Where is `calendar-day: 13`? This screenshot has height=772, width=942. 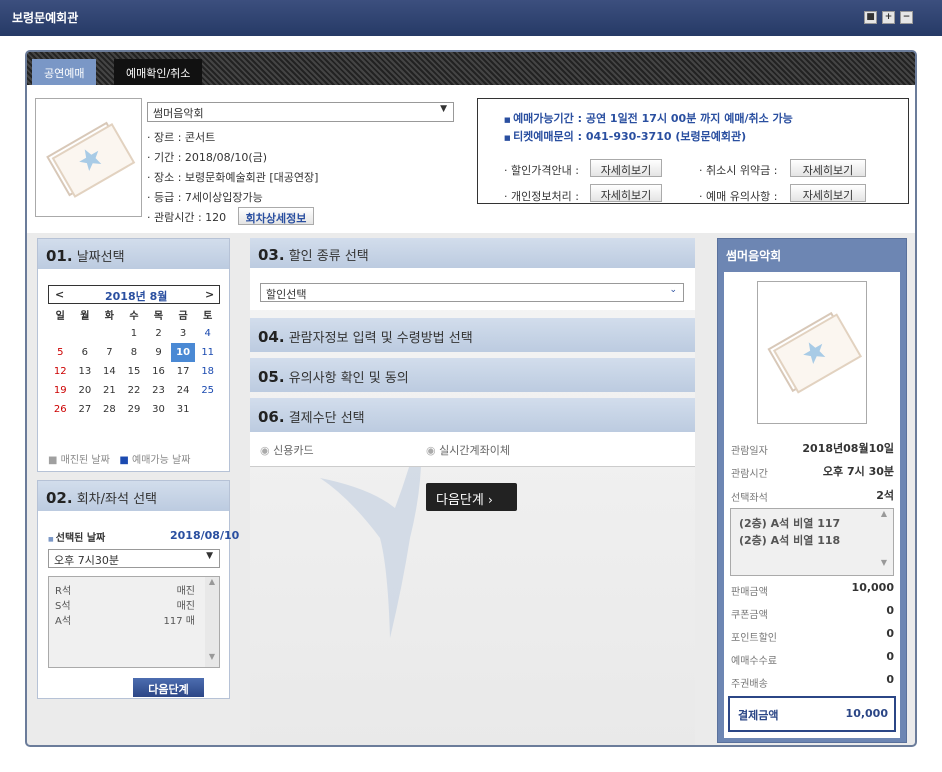
calendar-day: 13 is located at coordinates (85, 371).